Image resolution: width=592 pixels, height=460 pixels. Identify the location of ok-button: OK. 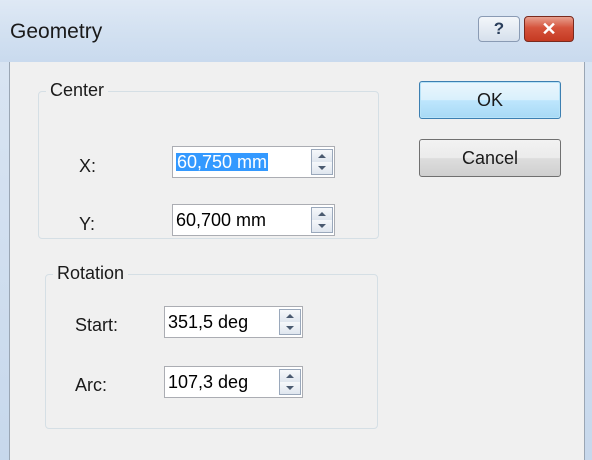
(490, 100).